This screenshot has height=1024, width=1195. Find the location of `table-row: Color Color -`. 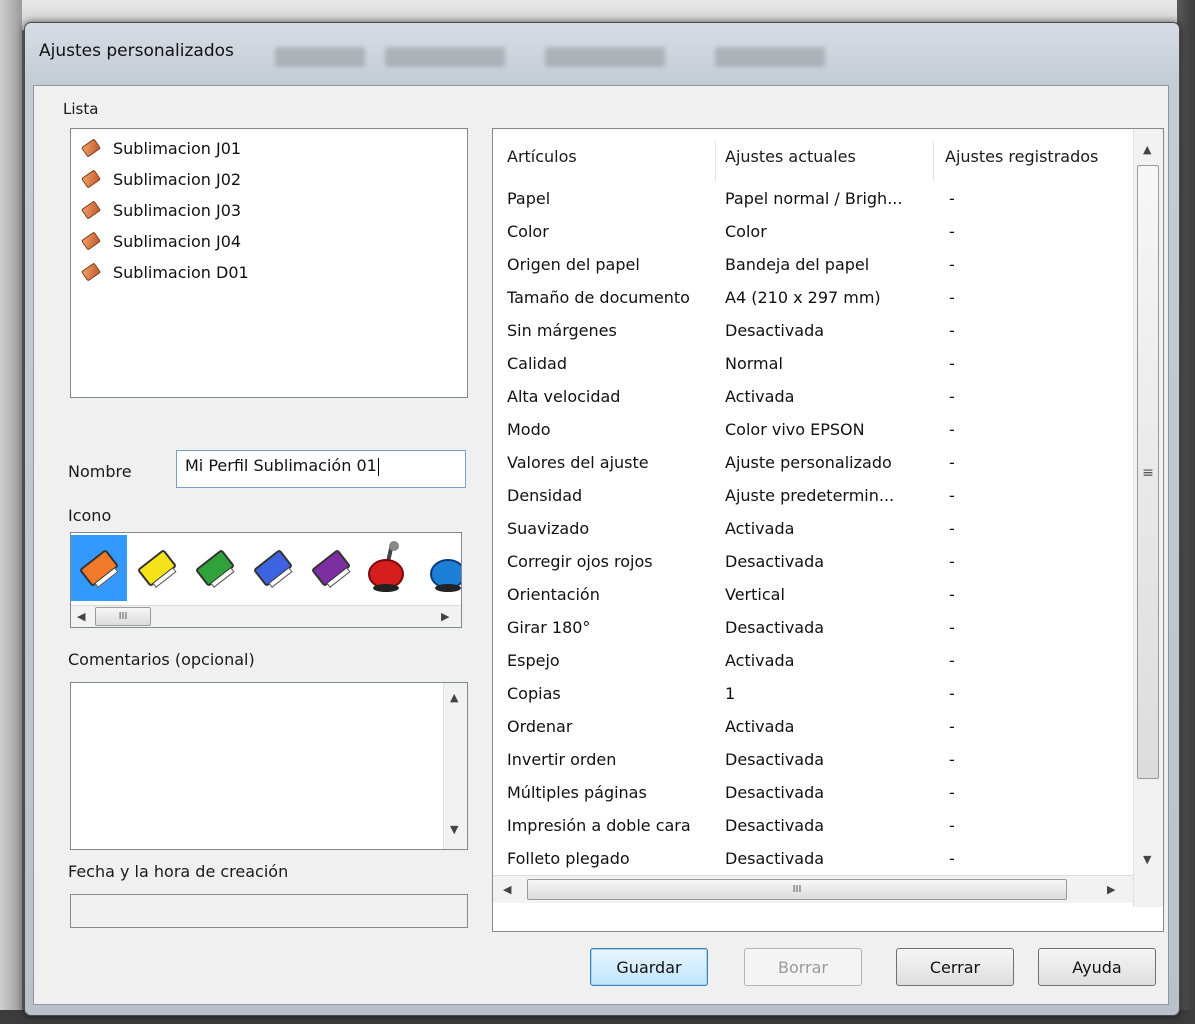

table-row: Color Color - is located at coordinates (813, 232).